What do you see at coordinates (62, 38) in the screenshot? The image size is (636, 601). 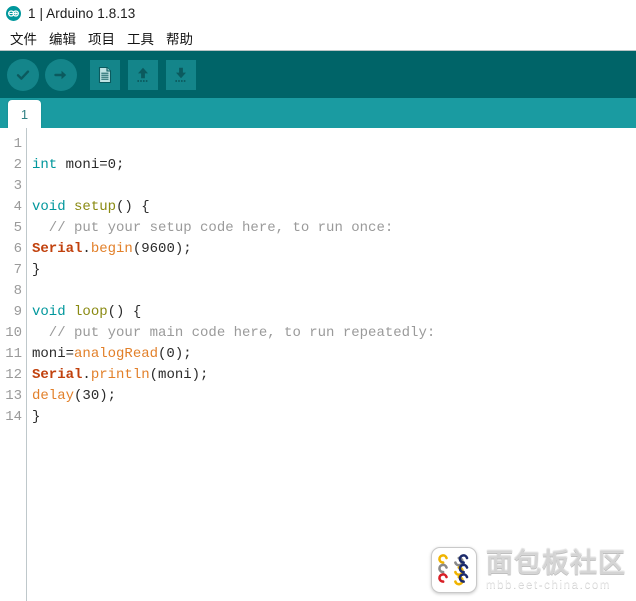 I see `menu-item-edit: 编辑` at bounding box center [62, 38].